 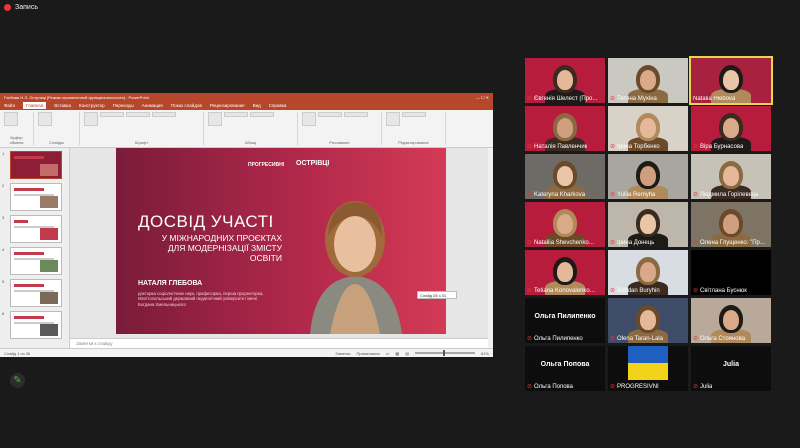 I want to click on participant-tile: ⊘ Віра Бурнасова, so click(x=731, y=128).